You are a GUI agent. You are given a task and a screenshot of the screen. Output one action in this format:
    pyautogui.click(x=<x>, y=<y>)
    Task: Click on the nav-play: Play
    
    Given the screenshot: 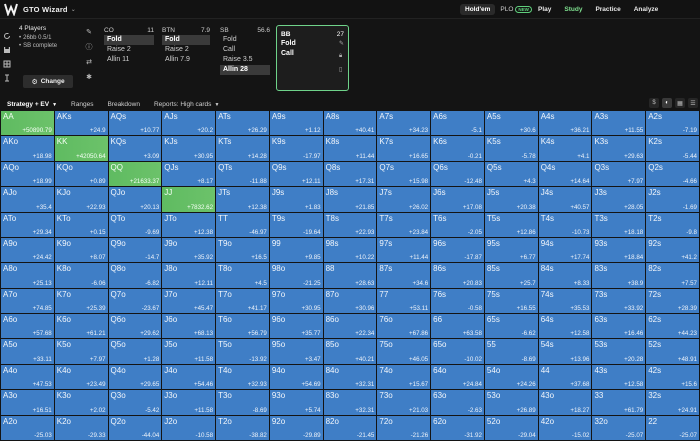 What is the action you would take?
    pyautogui.click(x=544, y=9)
    